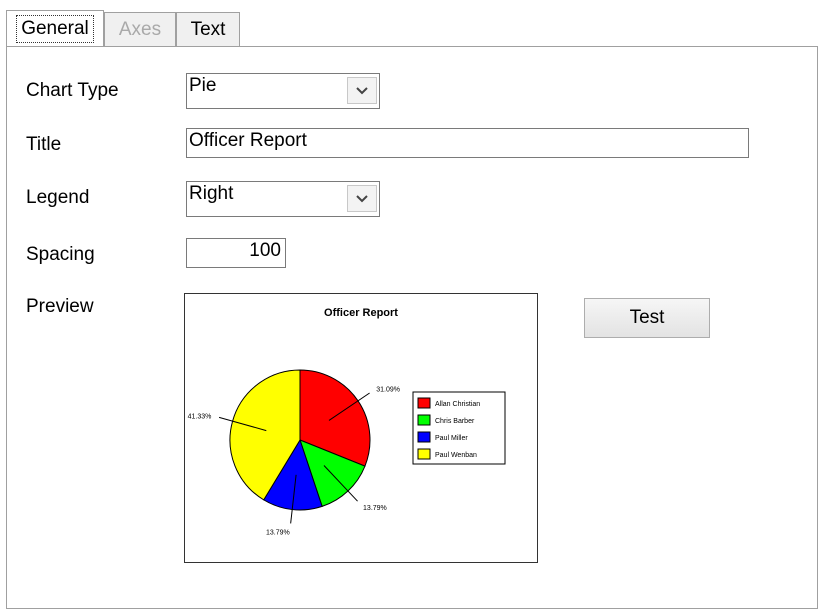  Describe the element at coordinates (451, 438) in the screenshot. I see `legend-label: Paul Miller` at that location.